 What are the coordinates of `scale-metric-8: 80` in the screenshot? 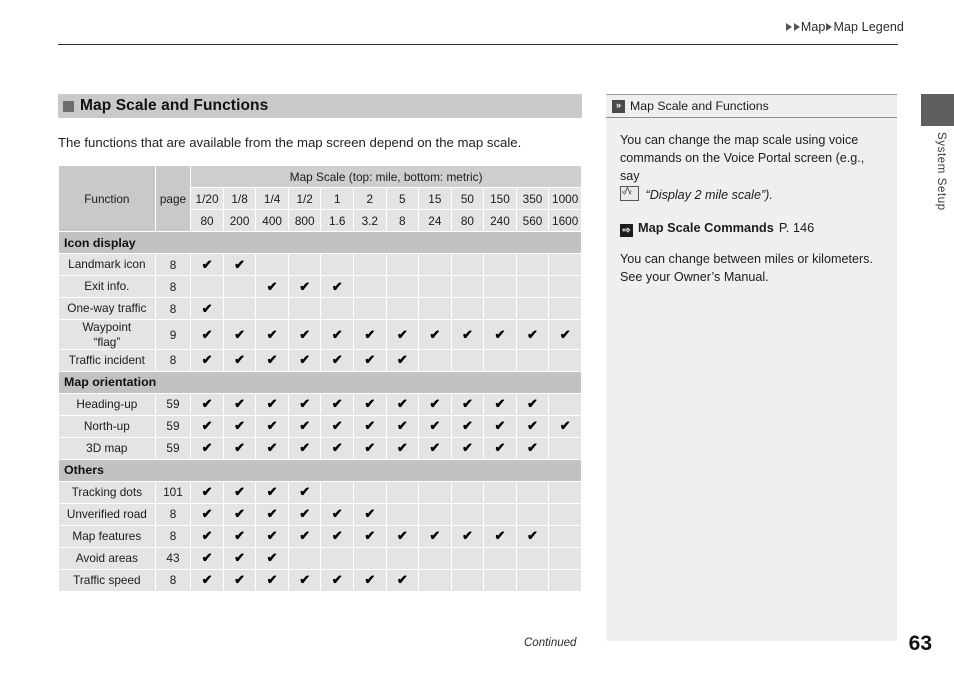 It's located at (467, 221).